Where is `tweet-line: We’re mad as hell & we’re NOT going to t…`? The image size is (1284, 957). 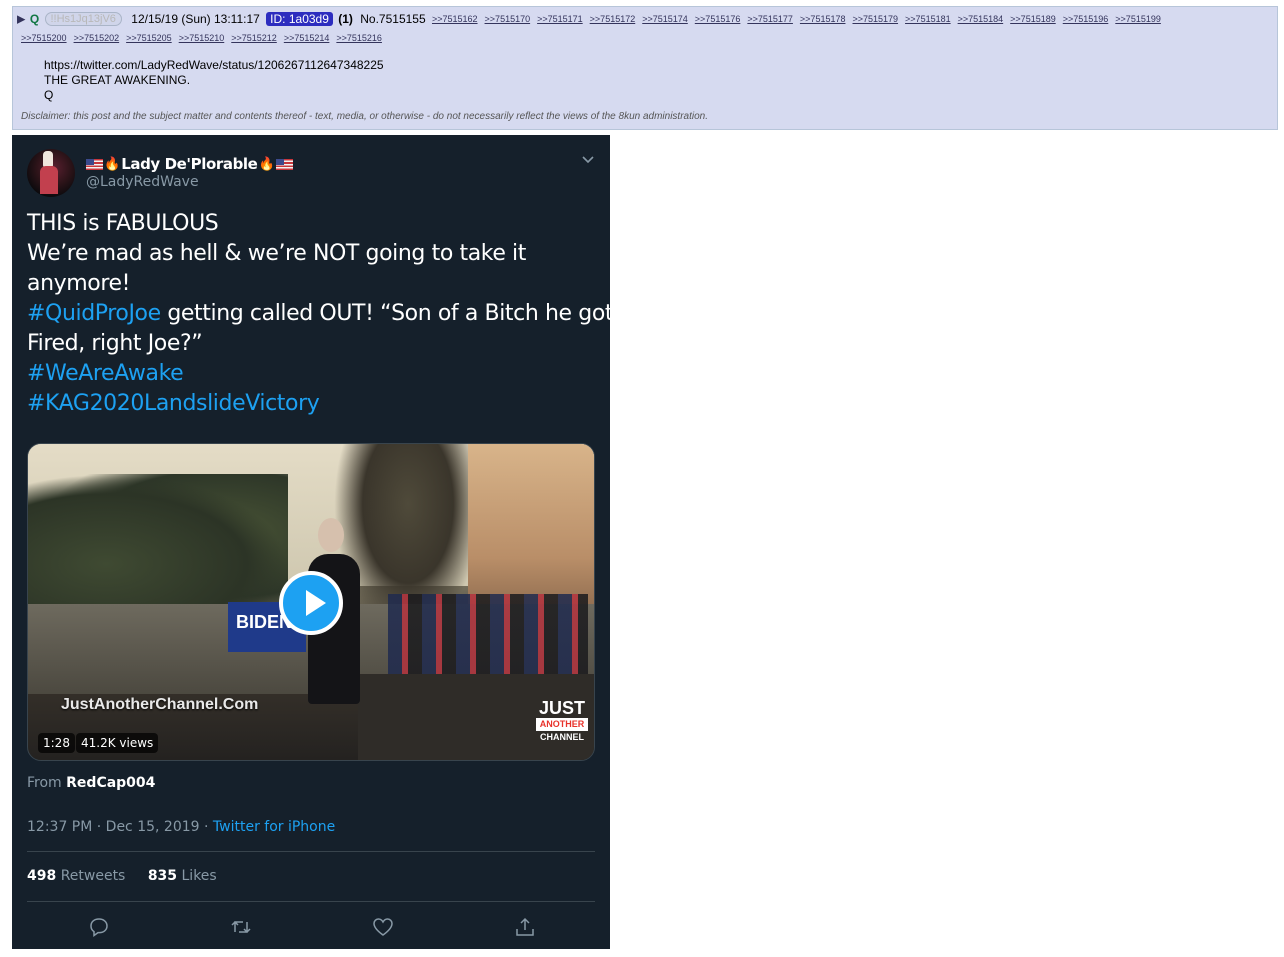
tweet-line: We’re mad as hell & we’re NOT going to t… is located at coordinates (311, 254).